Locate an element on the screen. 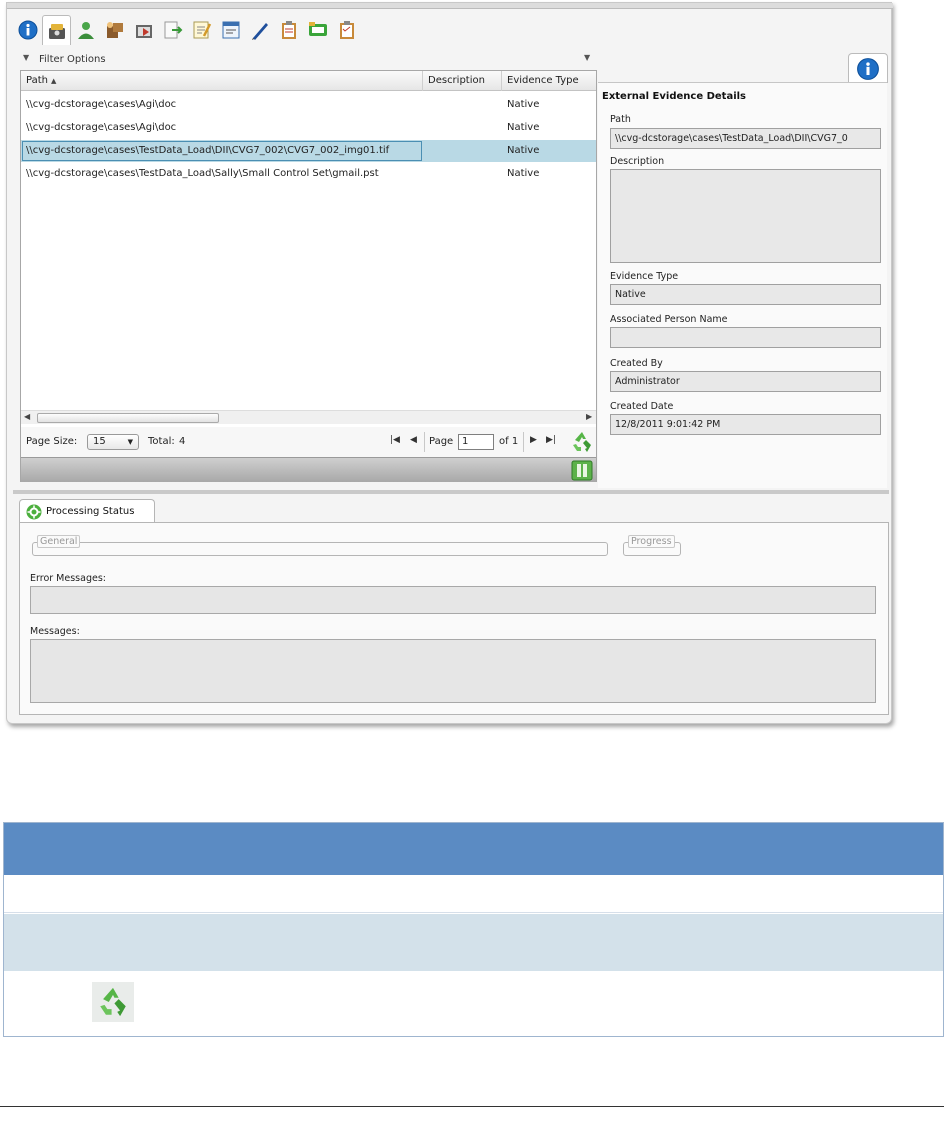 The width and height of the screenshot is (944, 1135). last-page-icon: ▶| is located at coordinates (551, 440).